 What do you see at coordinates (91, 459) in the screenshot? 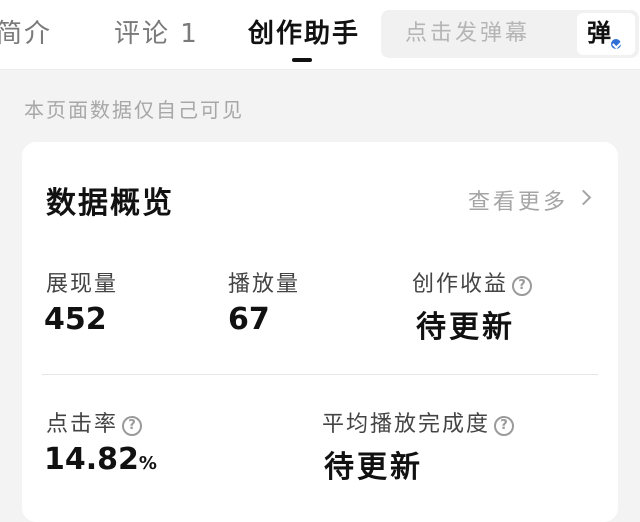
I see `ctr-number: 14.82` at bounding box center [91, 459].